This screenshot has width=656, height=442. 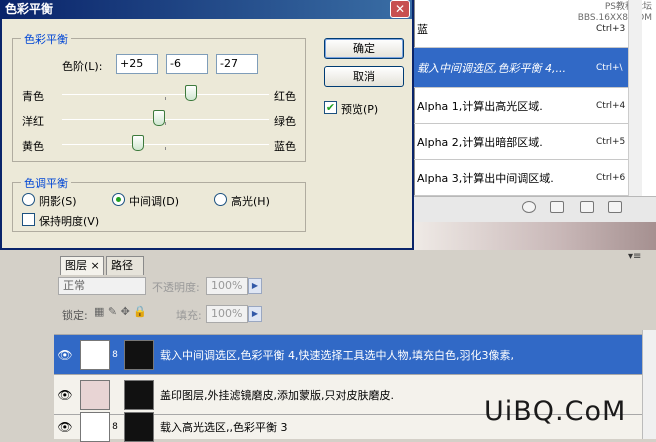 What do you see at coordinates (277, 395) in the screenshot?
I see `layer-name: 盖印图层,外挂滤镜磨皮,添加蒙版,只对皮肤磨皮.` at bounding box center [277, 395].